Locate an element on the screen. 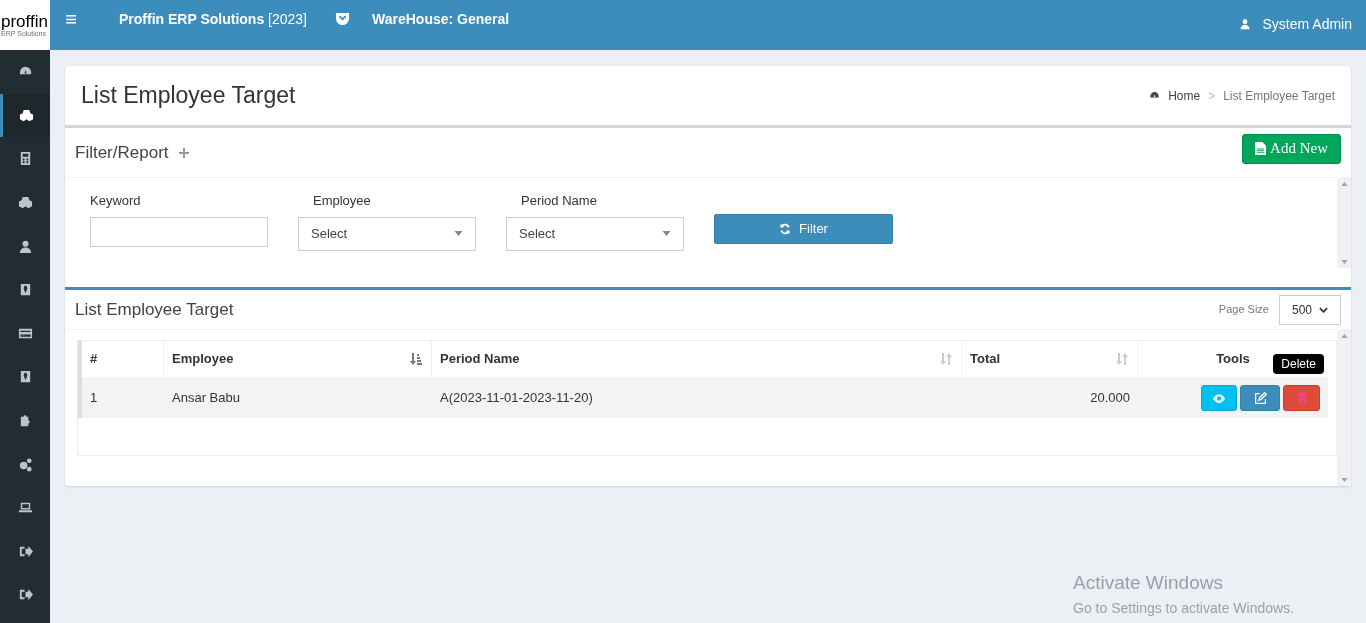  table-cell-text: 1 is located at coordinates (94, 398).